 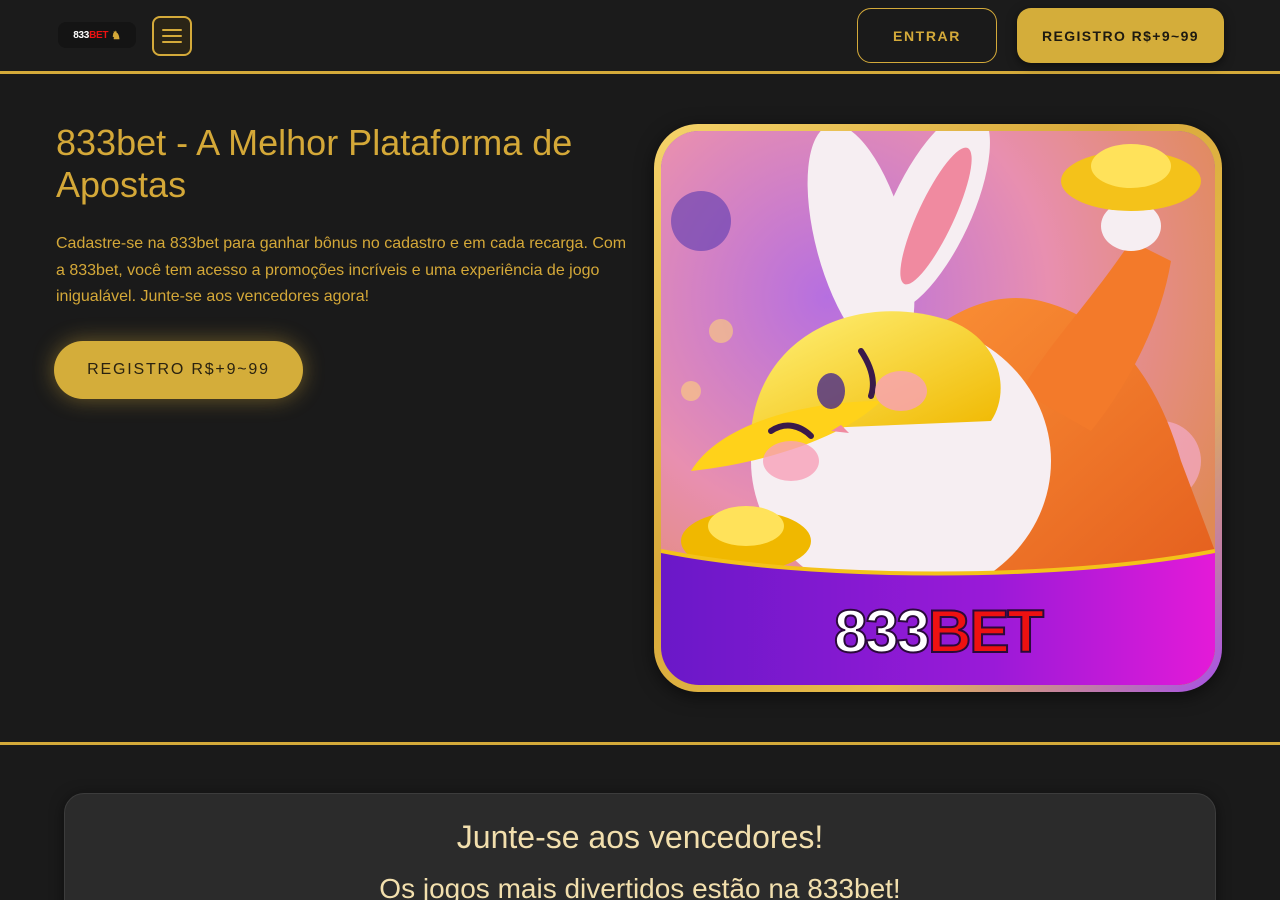 What do you see at coordinates (1120, 35) in the screenshot?
I see `register-button-header: REGISTRO R$+9~99` at bounding box center [1120, 35].